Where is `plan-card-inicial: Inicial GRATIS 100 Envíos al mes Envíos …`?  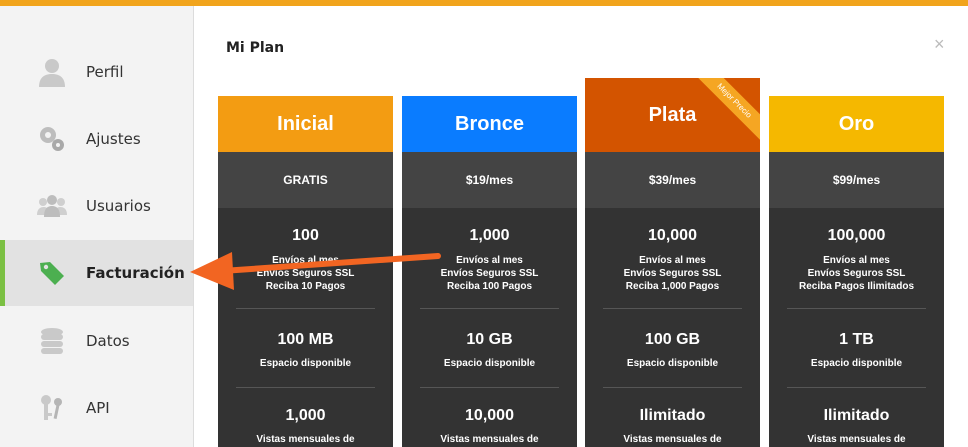
plan-card-inicial: Inicial GRATIS 100 Envíos al mes Envíos … is located at coordinates (305, 271).